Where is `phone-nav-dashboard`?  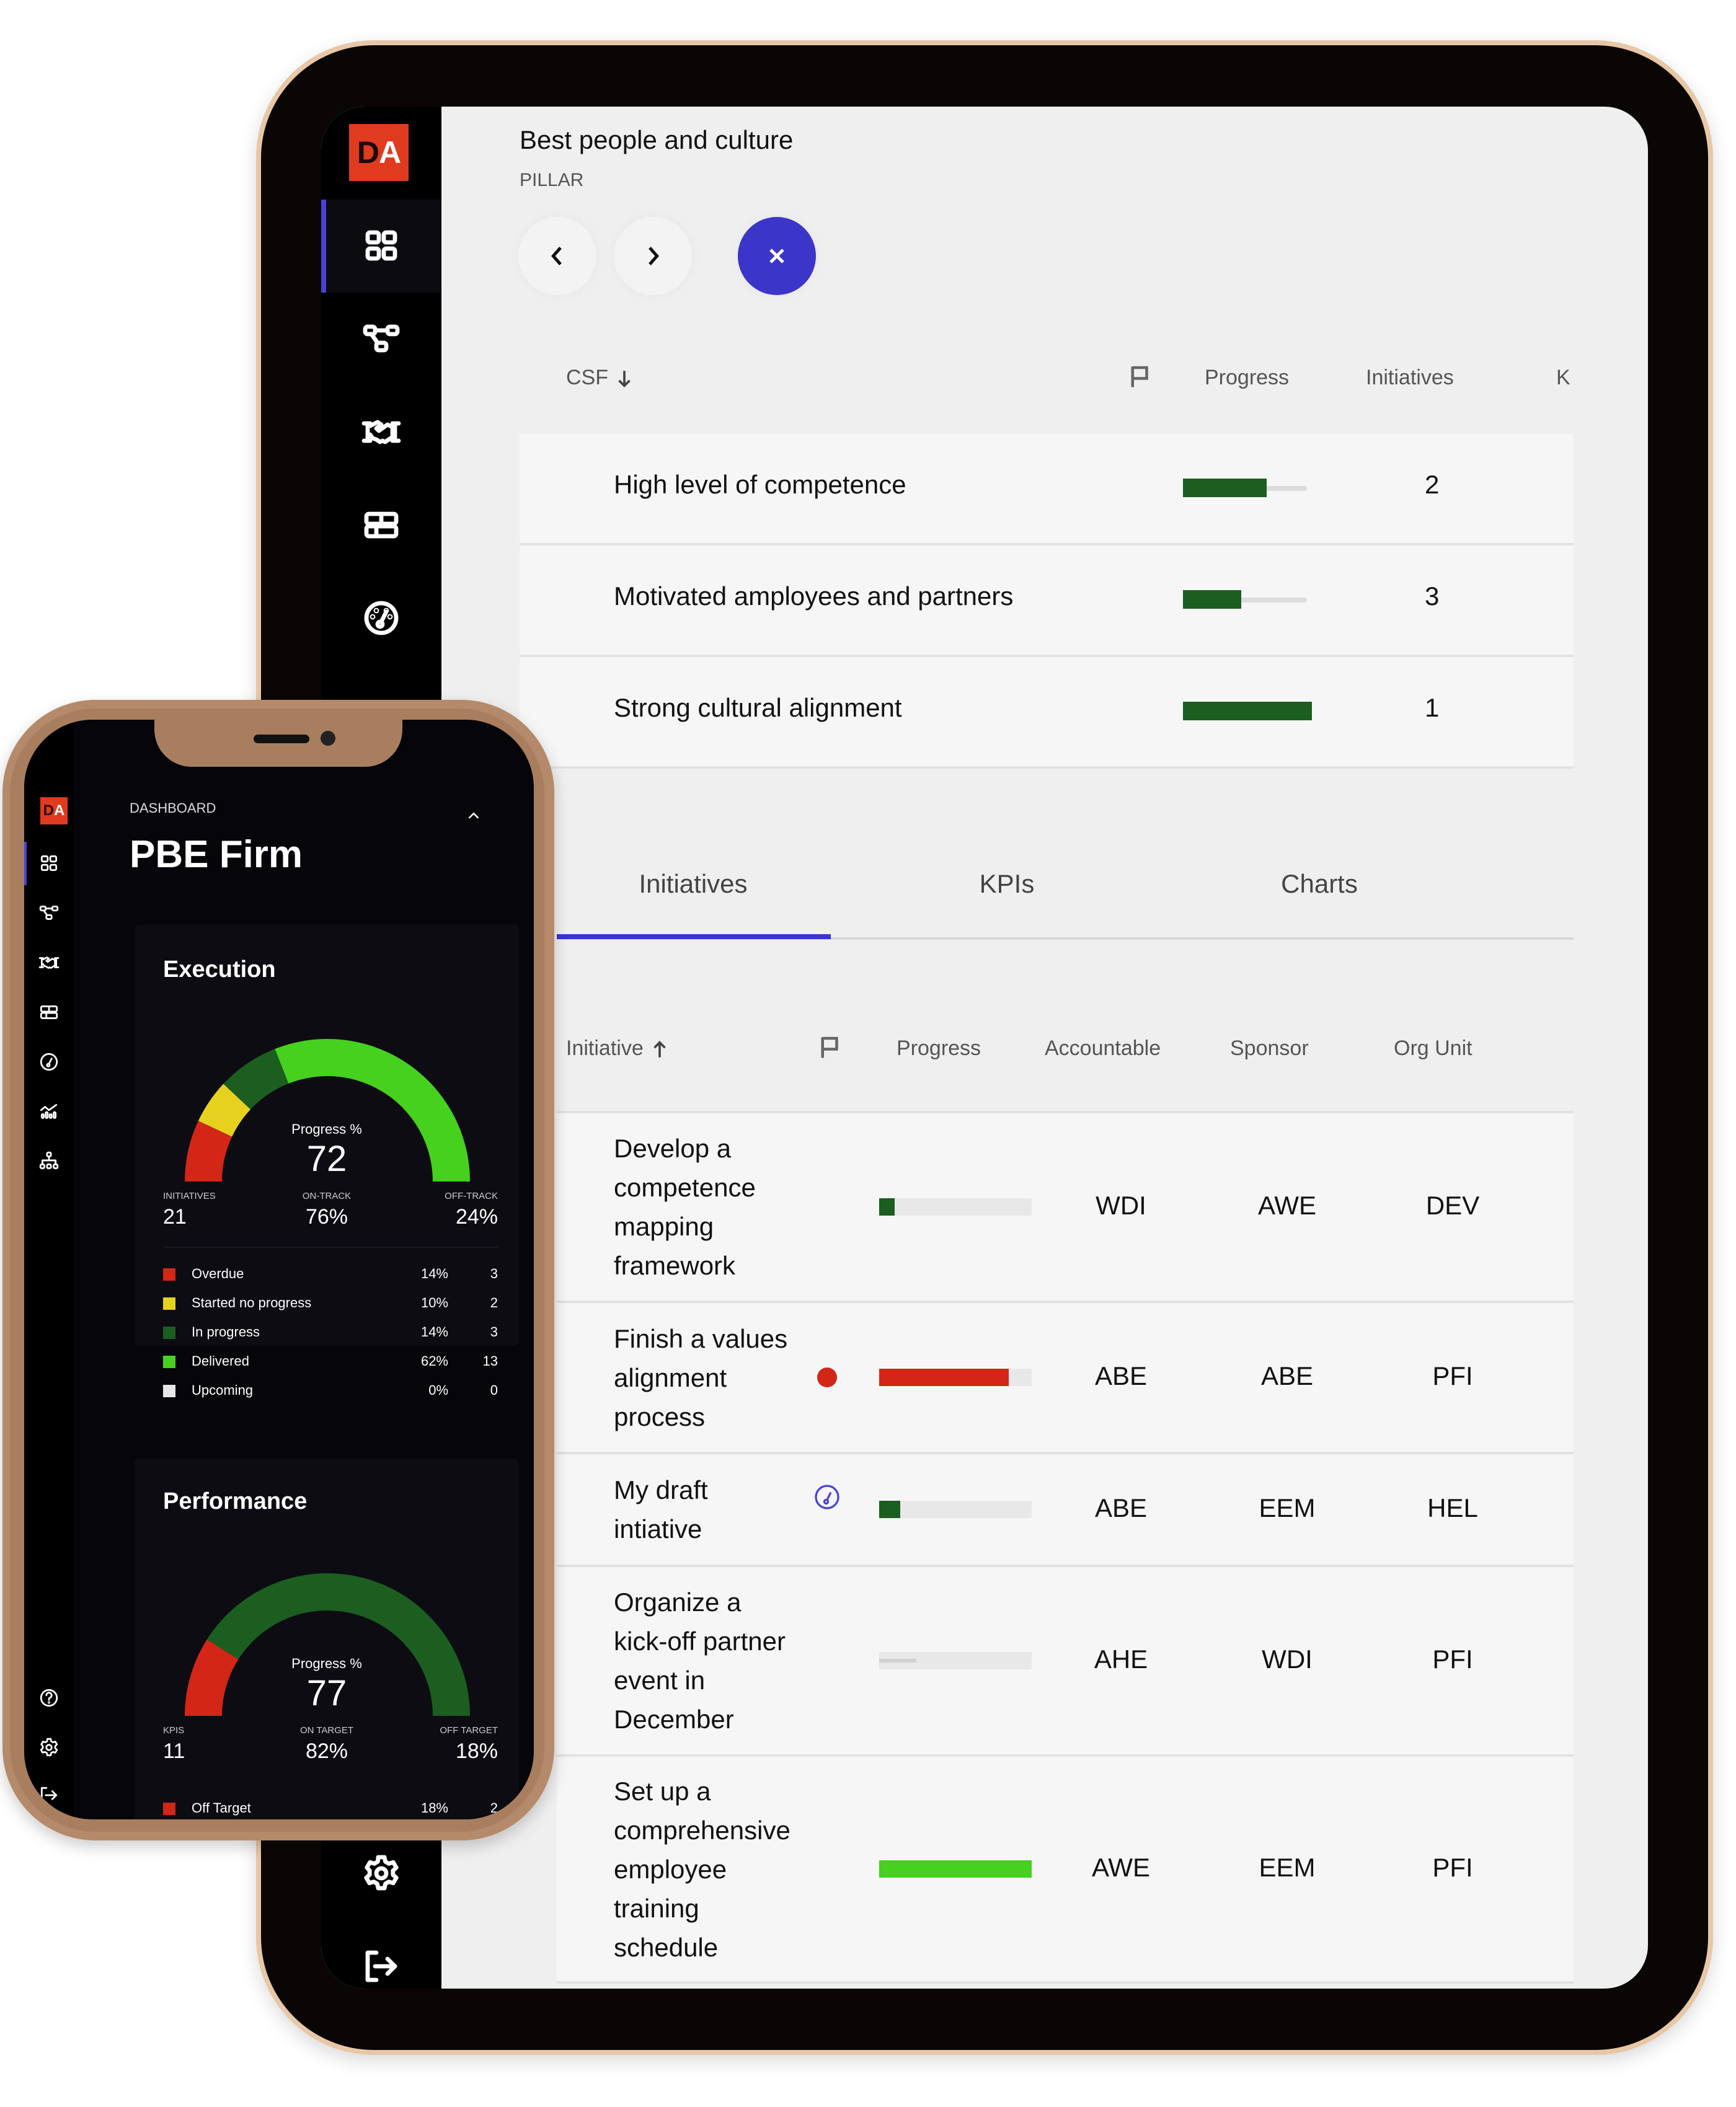 phone-nav-dashboard is located at coordinates (49, 863).